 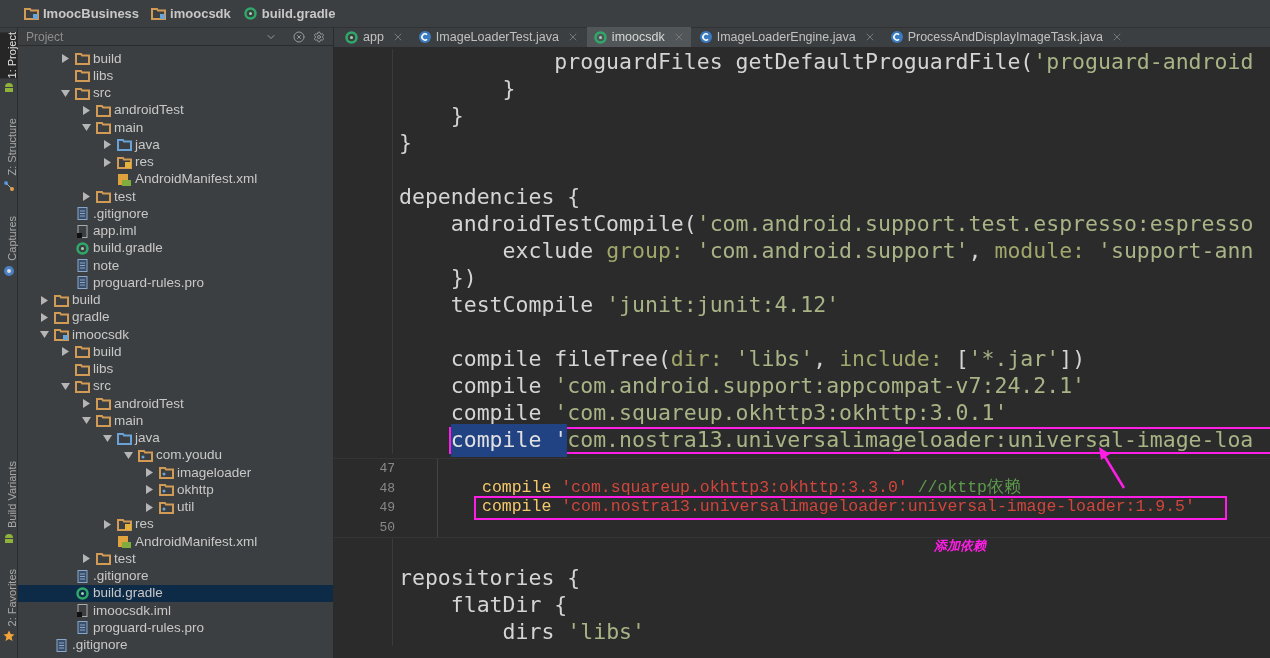 I want to click on code-line: repositories {, so click(x=490, y=578).